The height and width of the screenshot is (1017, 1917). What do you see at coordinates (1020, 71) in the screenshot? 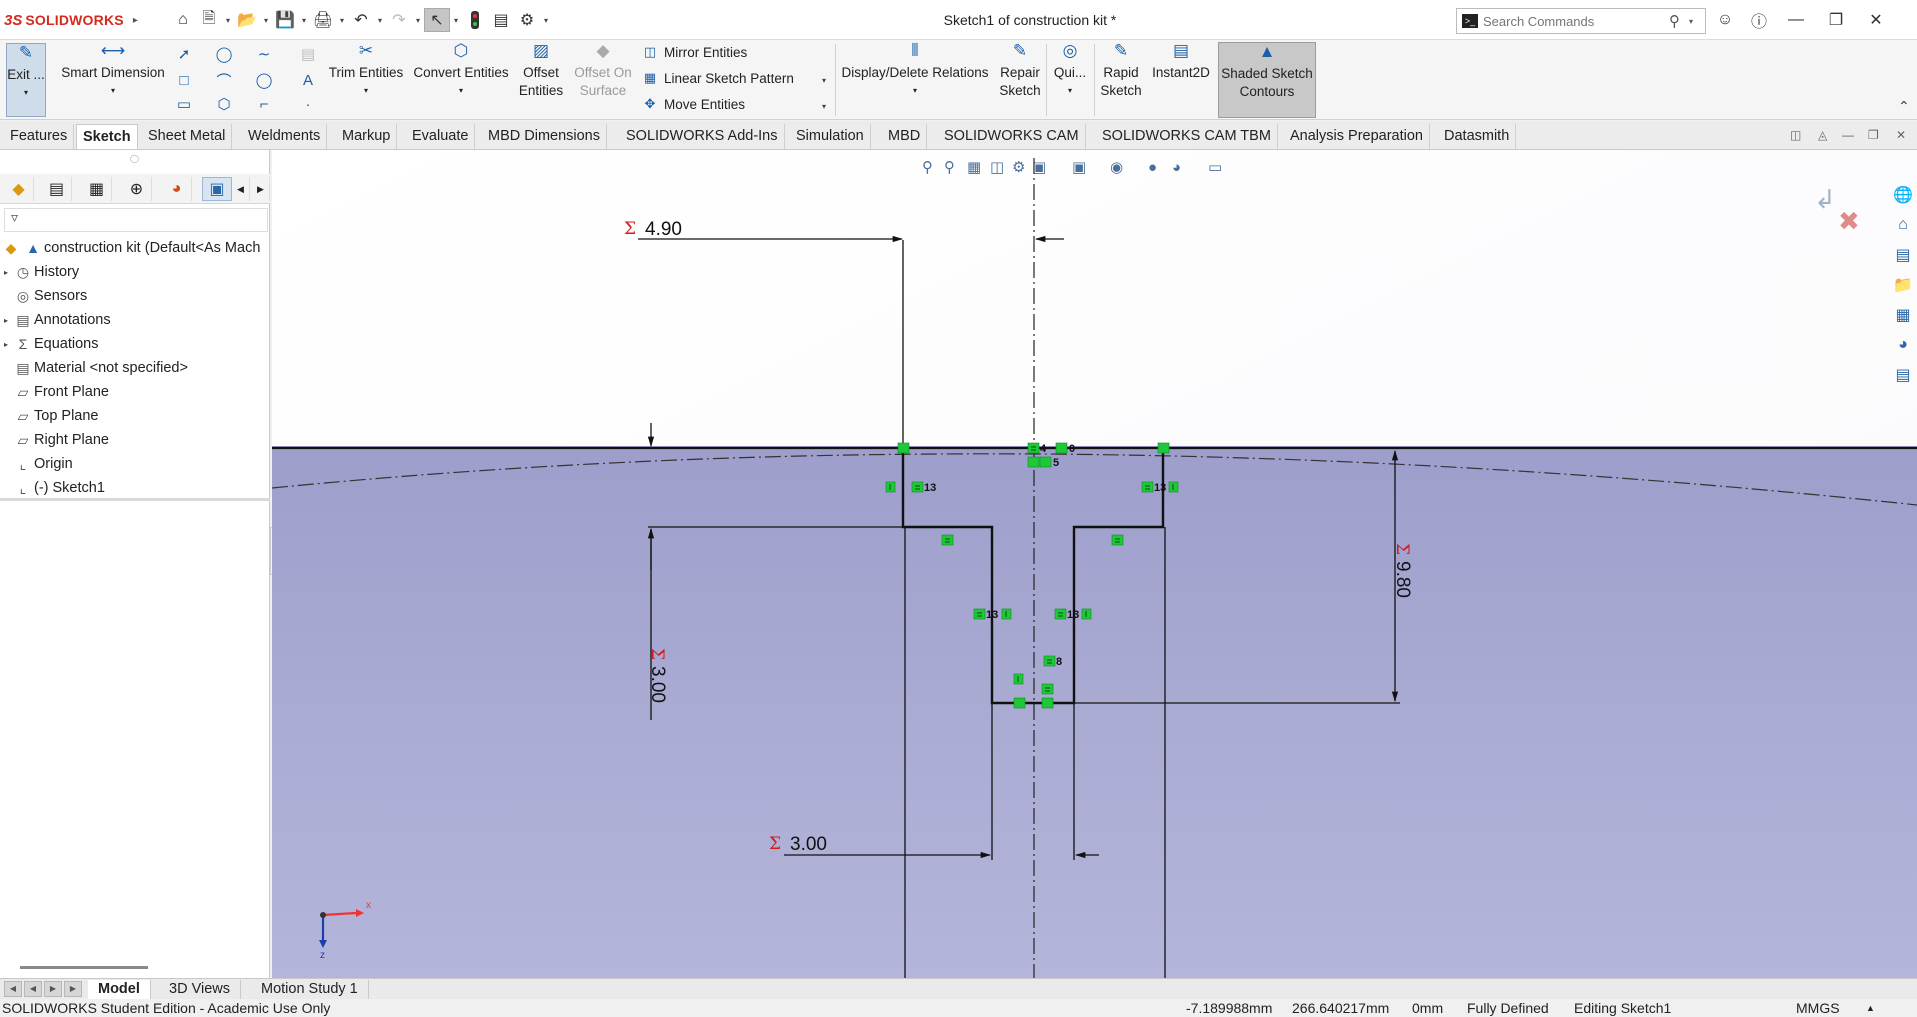
I see `repair-sketch-button: ✎ Repair Sketch` at bounding box center [1020, 71].